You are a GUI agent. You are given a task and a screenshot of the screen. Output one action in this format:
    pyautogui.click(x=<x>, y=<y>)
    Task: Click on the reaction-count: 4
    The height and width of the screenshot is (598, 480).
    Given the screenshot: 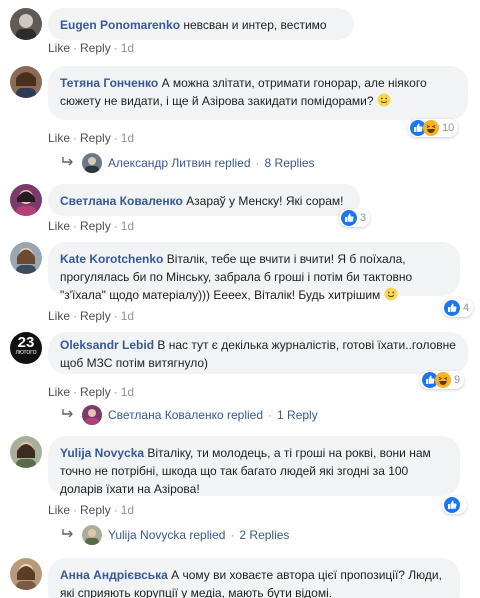 What is the action you would take?
    pyautogui.click(x=466, y=308)
    